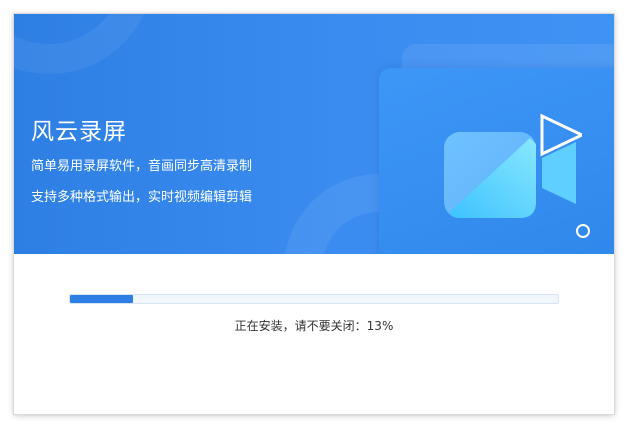 This screenshot has height=428, width=628. Describe the element at coordinates (583, 231) in the screenshot. I see `small-ring-icon` at that location.